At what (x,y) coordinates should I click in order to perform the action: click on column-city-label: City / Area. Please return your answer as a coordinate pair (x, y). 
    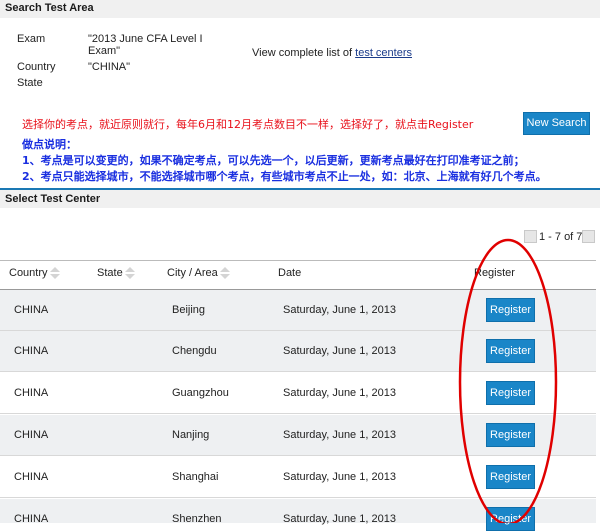
    Looking at the image, I should click on (192, 273).